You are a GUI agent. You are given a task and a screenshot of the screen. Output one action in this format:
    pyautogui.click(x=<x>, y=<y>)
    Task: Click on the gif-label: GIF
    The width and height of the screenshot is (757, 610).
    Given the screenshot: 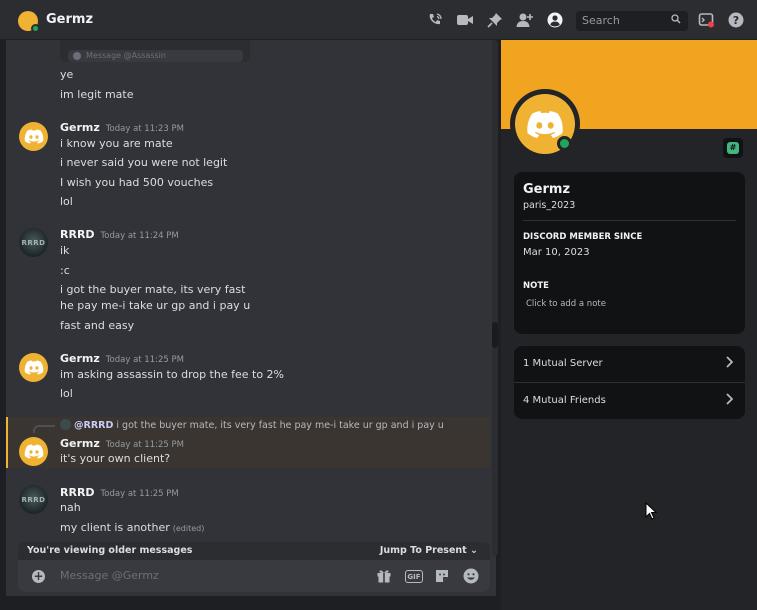 What is the action you would take?
    pyautogui.click(x=414, y=576)
    